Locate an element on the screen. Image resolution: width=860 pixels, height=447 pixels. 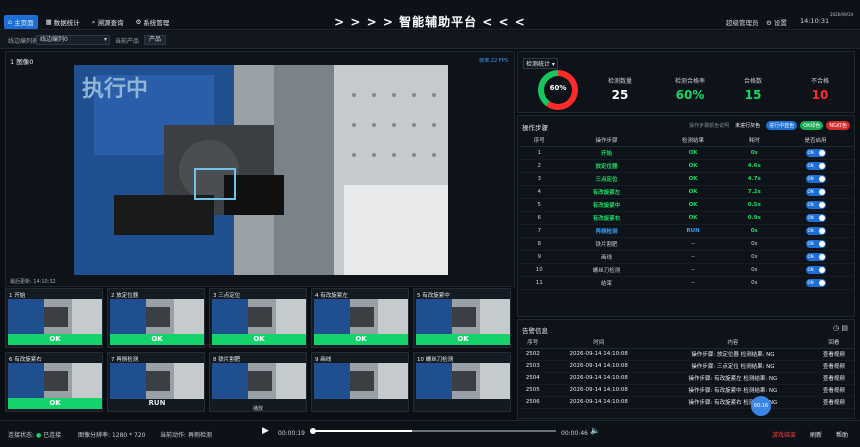
step-result: OK is located at coordinates (693, 153).